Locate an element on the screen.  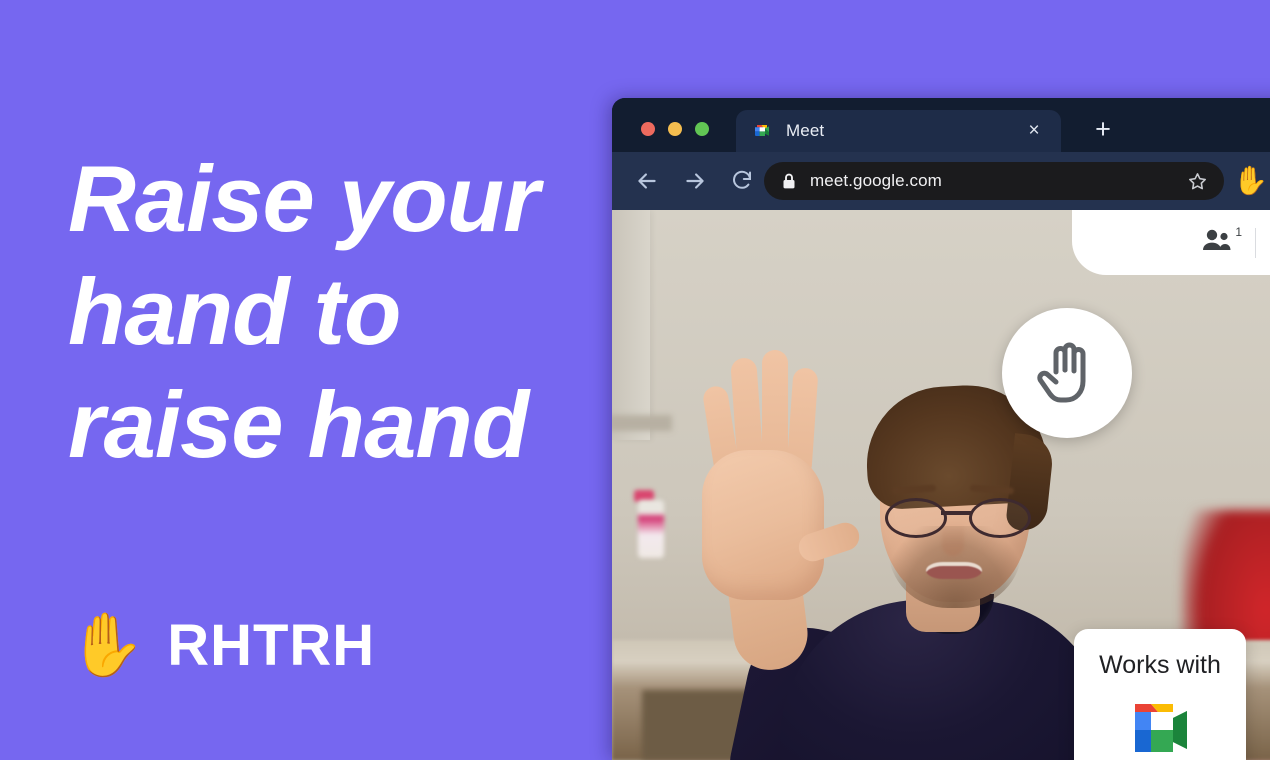
works-with-label: Works with is located at coordinates (1160, 665).